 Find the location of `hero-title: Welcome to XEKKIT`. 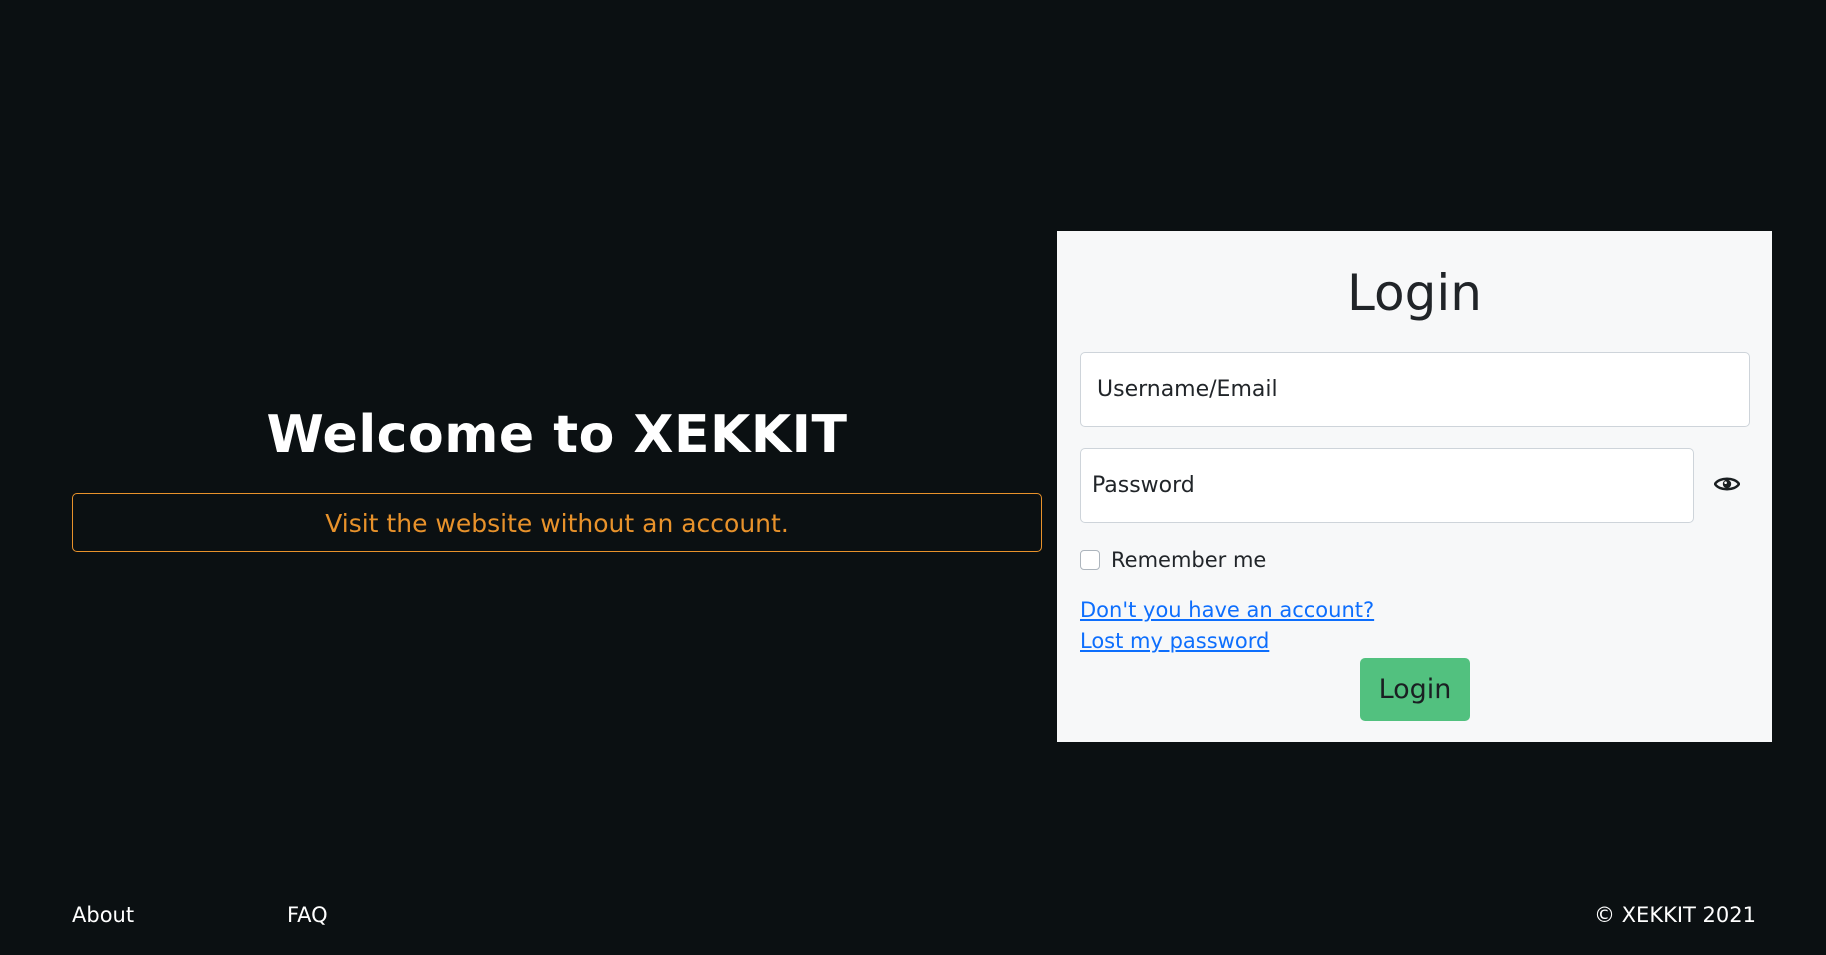

hero-title: Welcome to XEKKIT is located at coordinates (557, 435).